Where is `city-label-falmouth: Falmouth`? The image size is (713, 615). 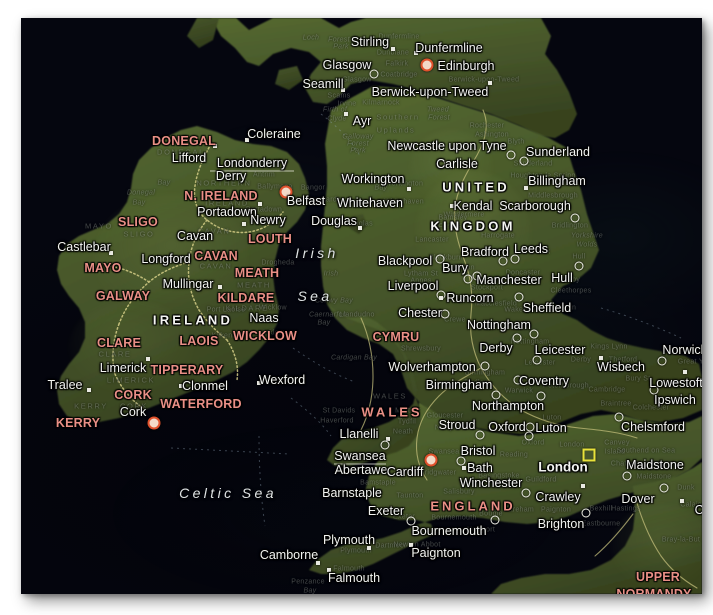
city-label-falmouth: Falmouth is located at coordinates (354, 577).